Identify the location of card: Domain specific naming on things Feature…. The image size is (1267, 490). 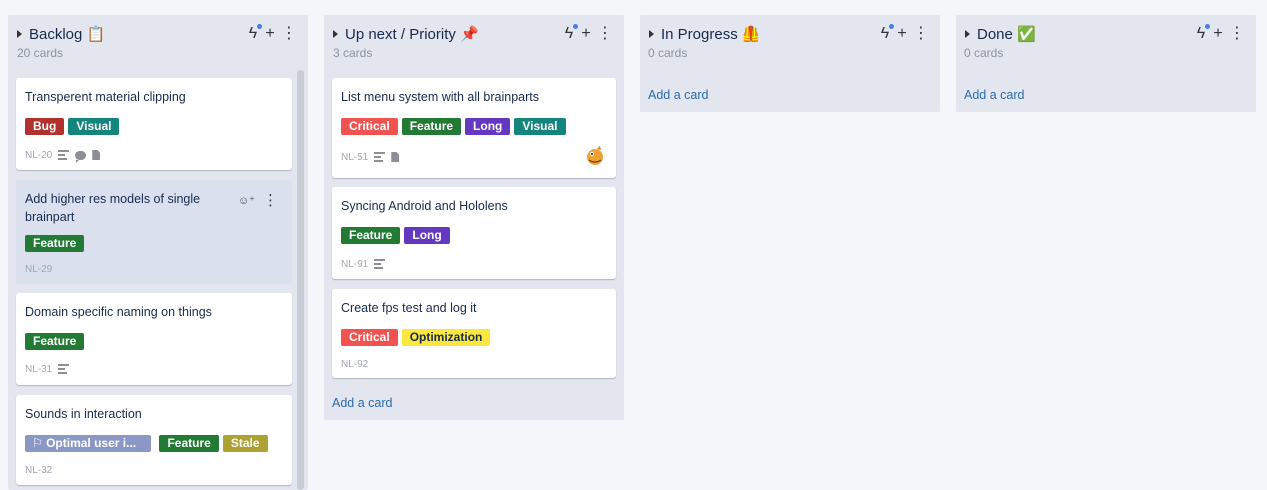
(154, 339).